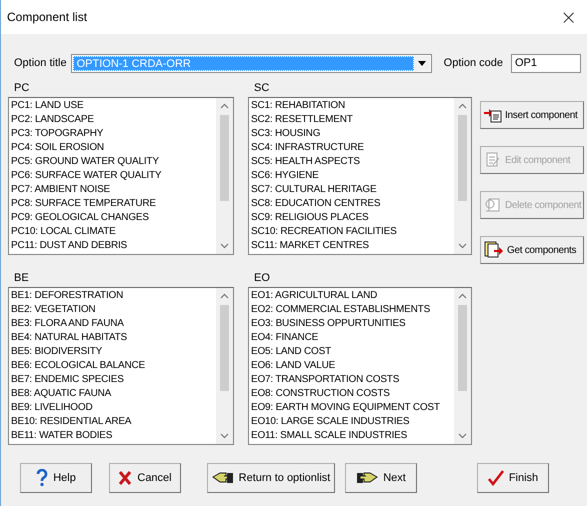 The width and height of the screenshot is (587, 506). Describe the element at coordinates (352, 176) in the screenshot. I see `list-item: SC6: HYGIENE` at that location.